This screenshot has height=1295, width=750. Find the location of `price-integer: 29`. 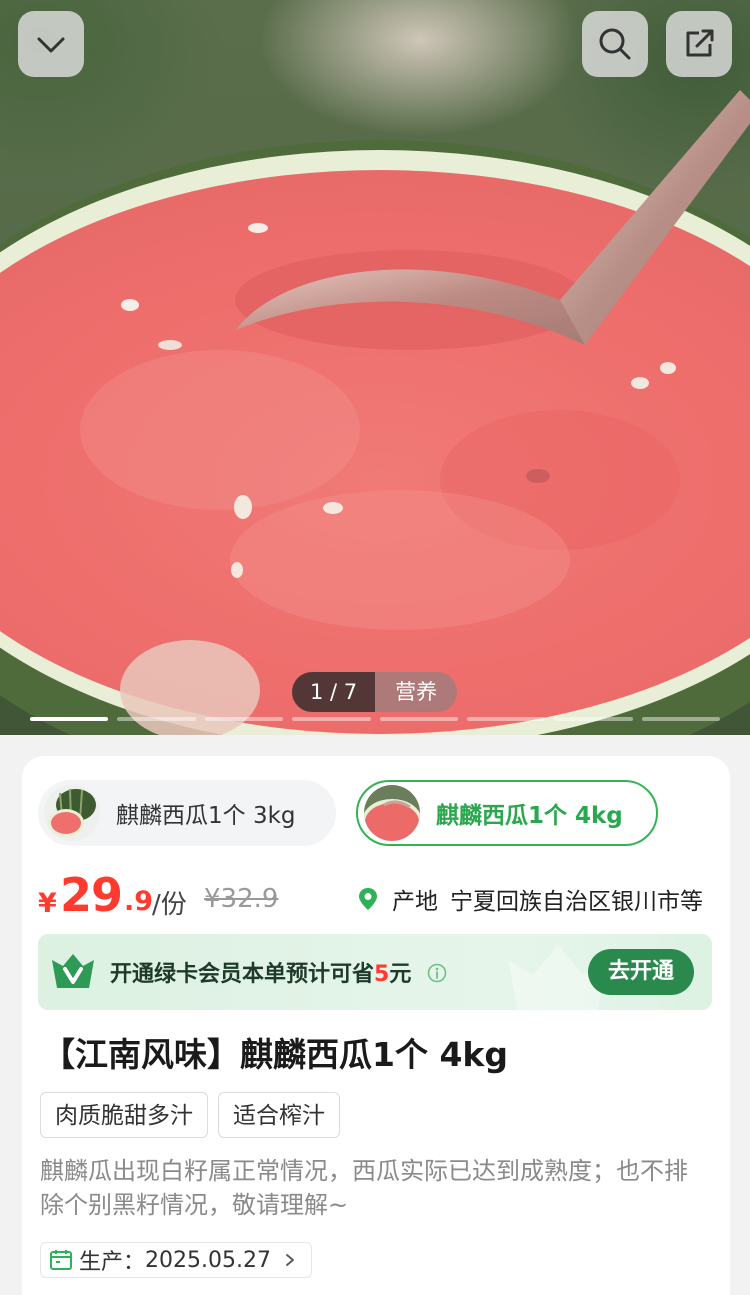

price-integer: 29 is located at coordinates (91, 895).